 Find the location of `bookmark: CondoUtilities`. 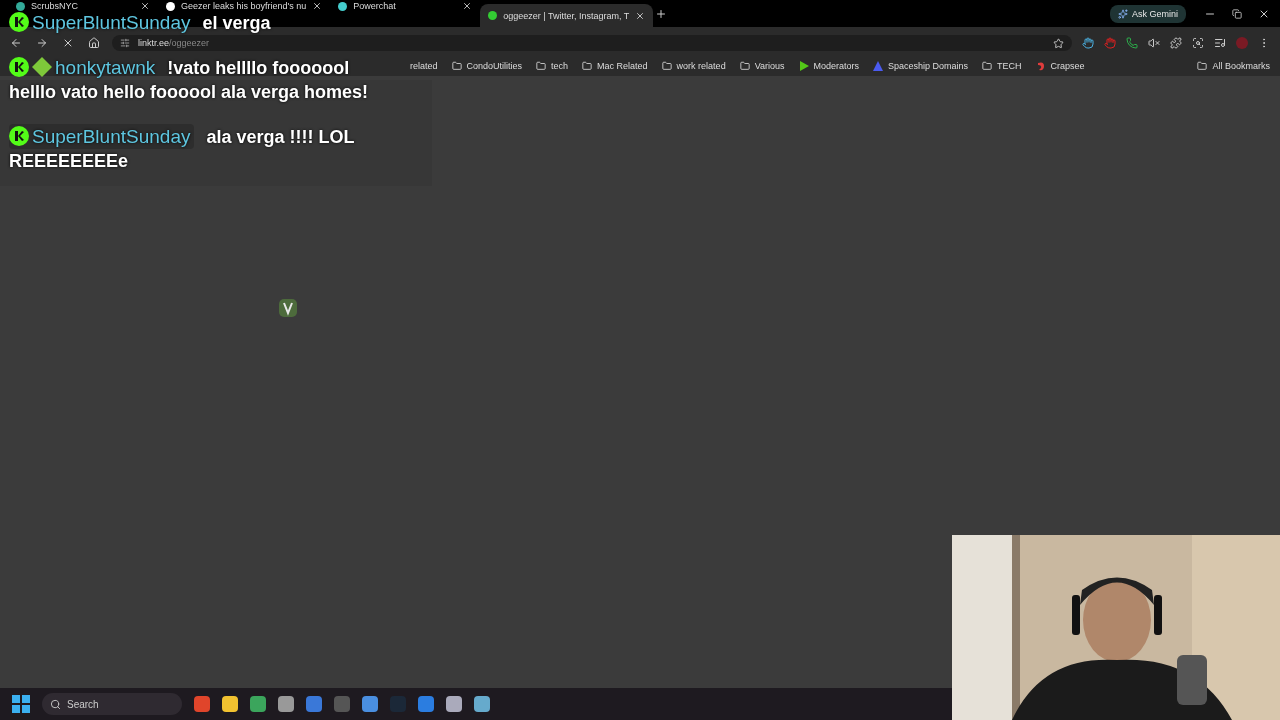

bookmark: CondoUtilities is located at coordinates (487, 66).